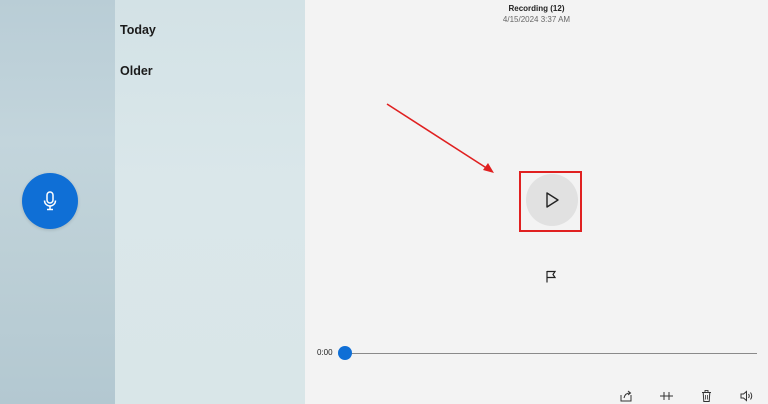 The image size is (768, 404). Describe the element at coordinates (536, 8) in the screenshot. I see `recording-title: Recording (12)` at that location.